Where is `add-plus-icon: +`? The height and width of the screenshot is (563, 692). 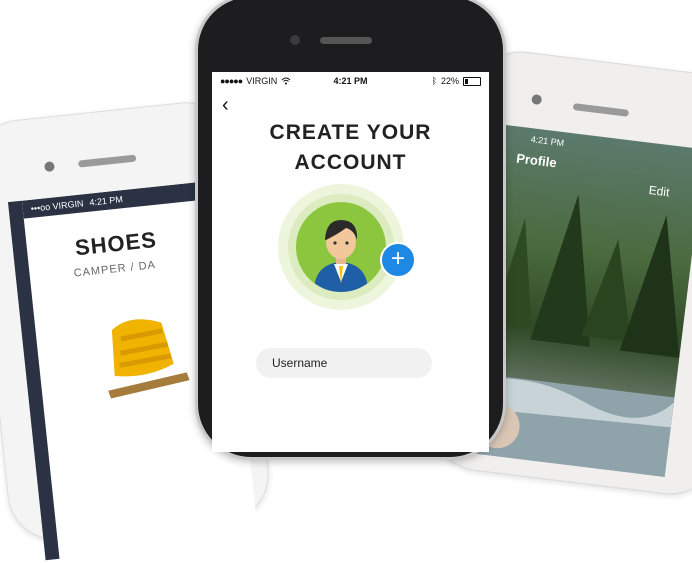
add-plus-icon: + is located at coordinates (397, 258).